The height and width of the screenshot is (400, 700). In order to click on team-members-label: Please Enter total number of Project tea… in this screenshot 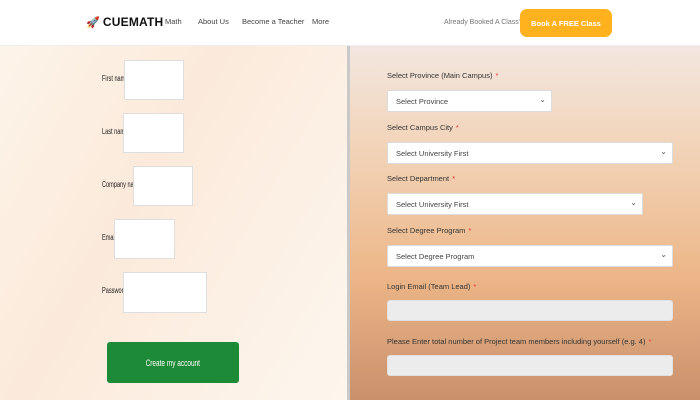, I will do `click(519, 341)`.